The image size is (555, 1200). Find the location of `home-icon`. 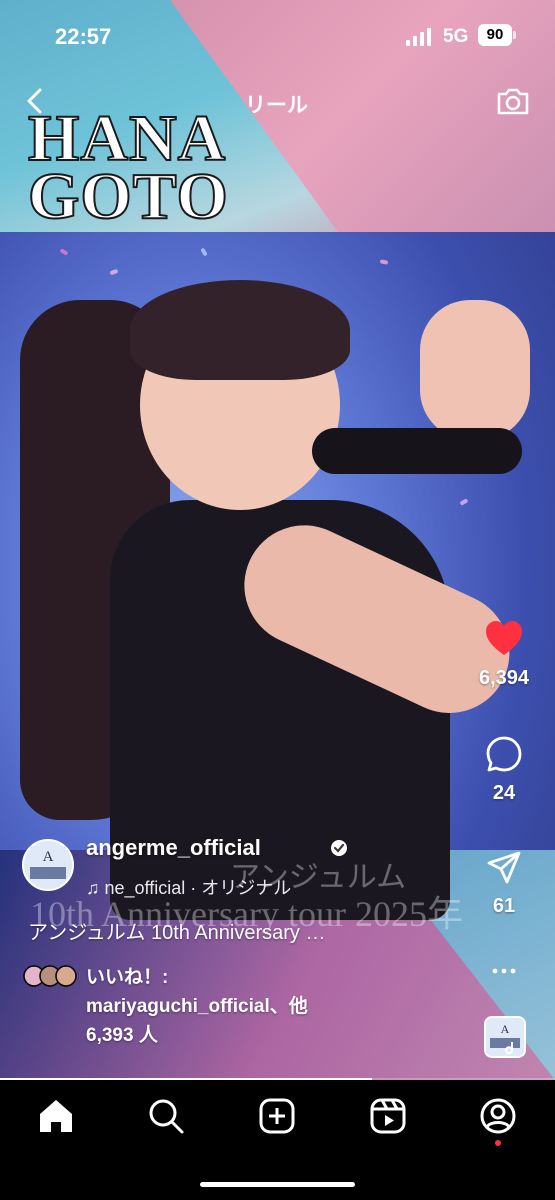

home-icon is located at coordinates (56, 1116).